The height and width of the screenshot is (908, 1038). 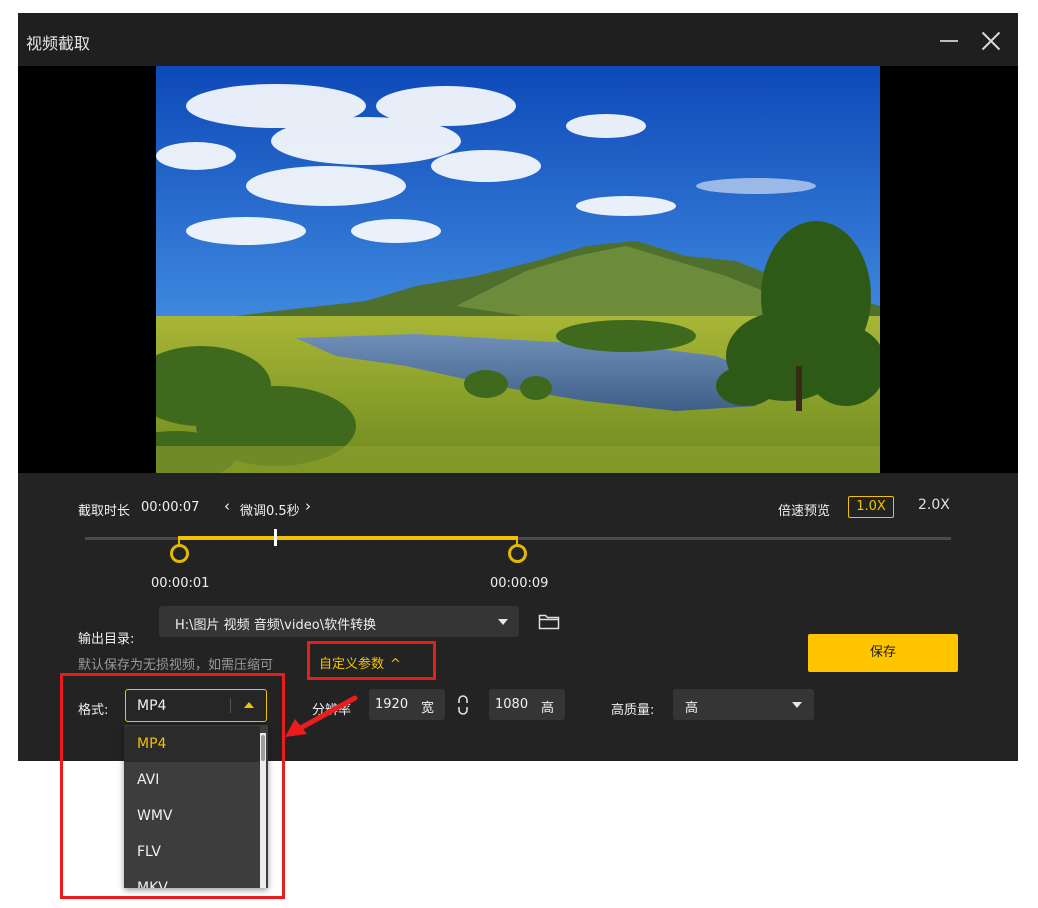 I want to click on format-option-wmv: WMV, so click(x=192, y=816).